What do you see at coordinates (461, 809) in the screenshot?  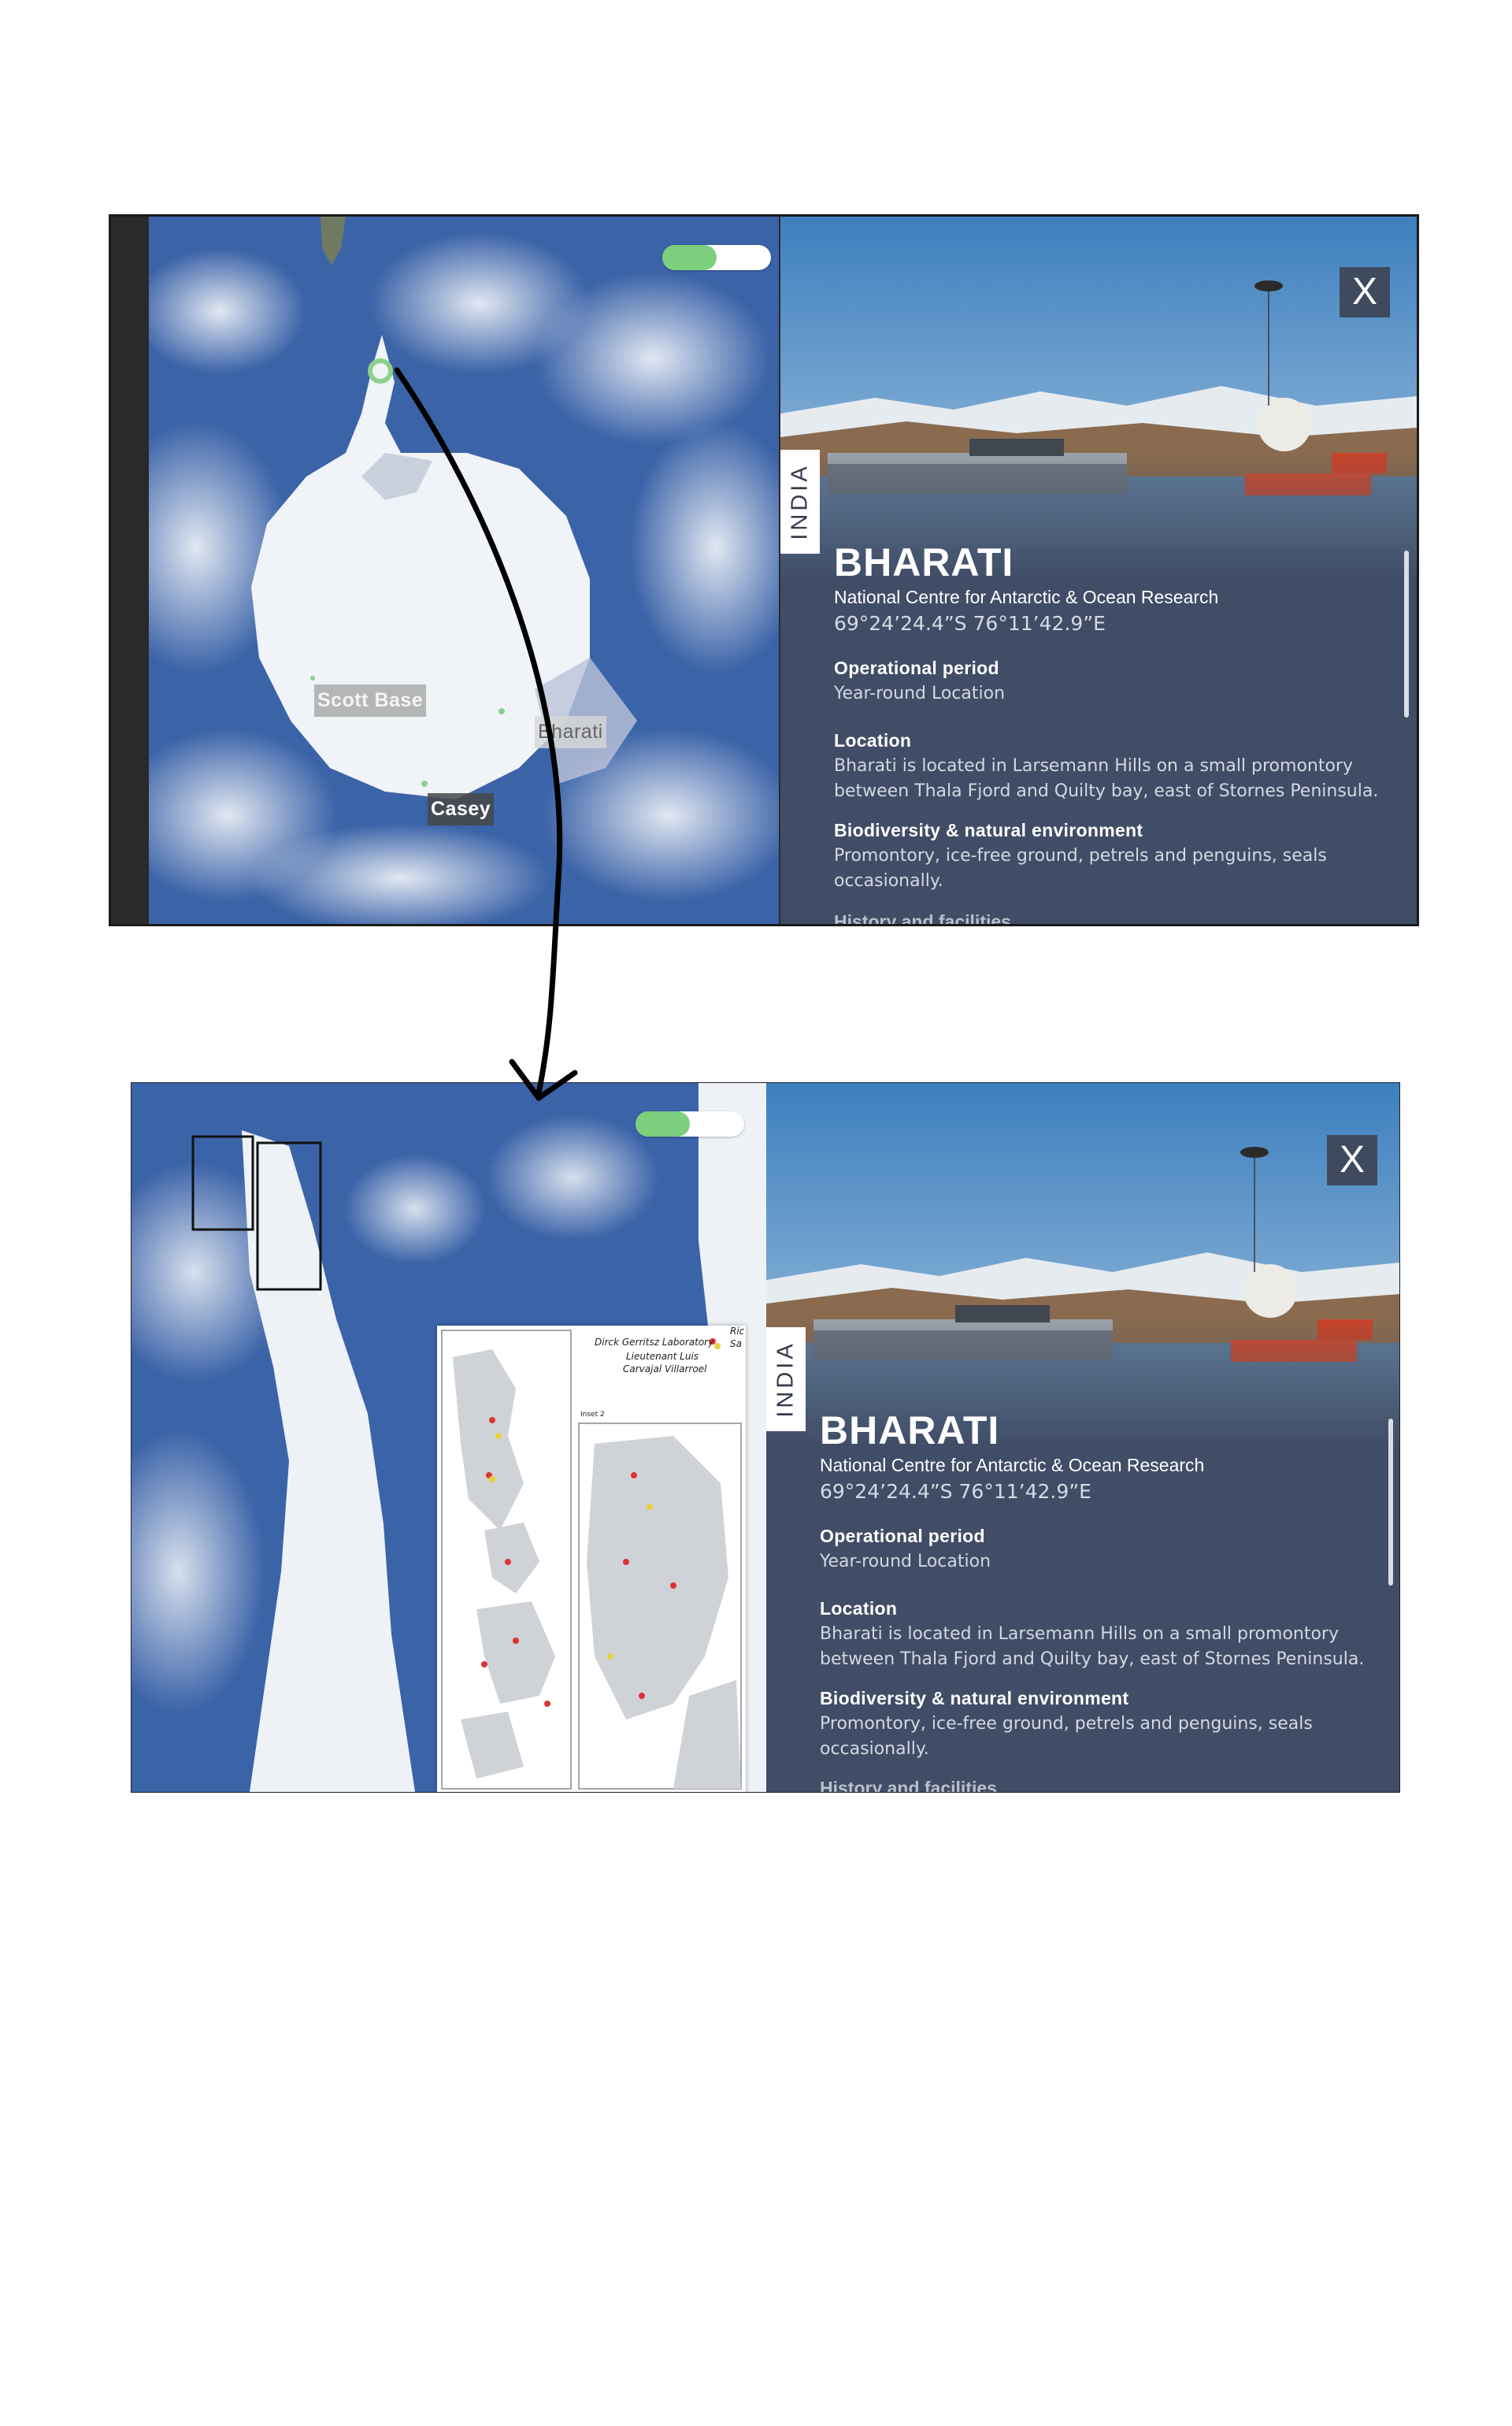 I see `map-label-casey: Casey` at bounding box center [461, 809].